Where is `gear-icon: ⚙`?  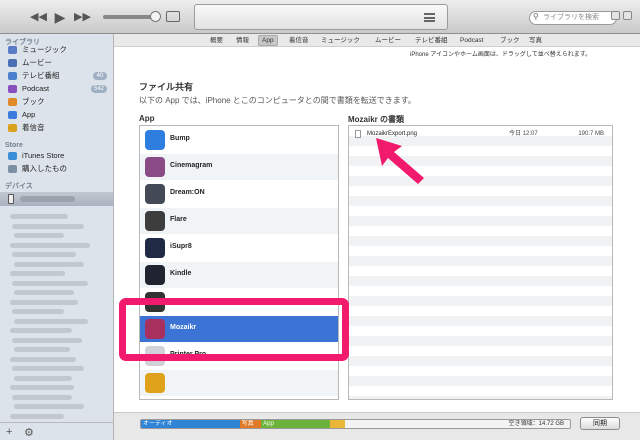
gear-icon: ⚙ is located at coordinates (29, 432).